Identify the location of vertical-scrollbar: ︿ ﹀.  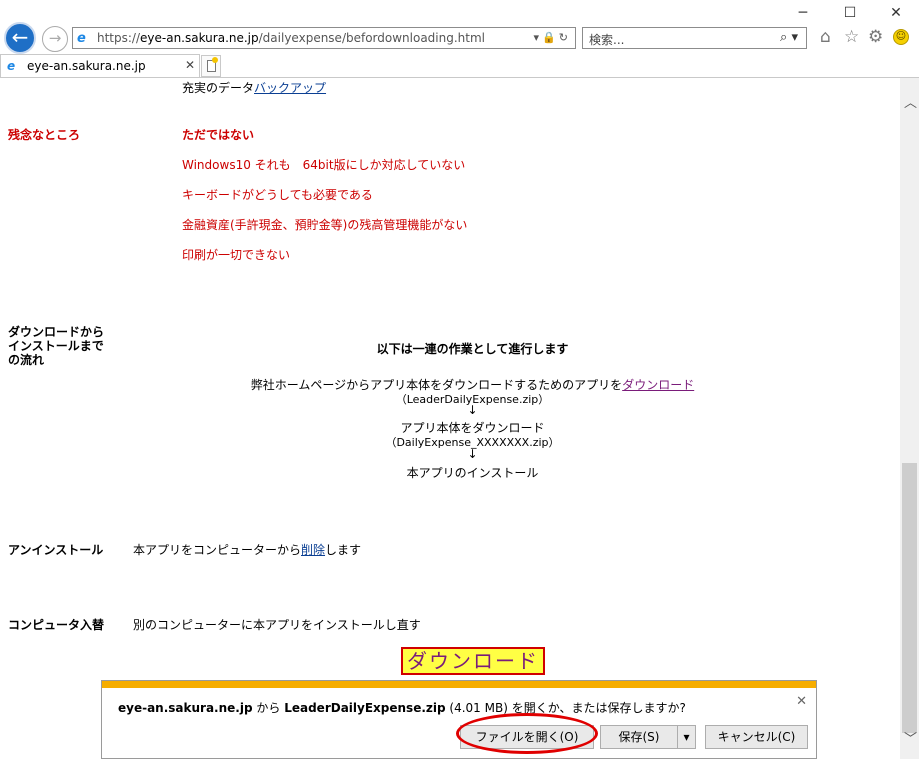
(909, 418).